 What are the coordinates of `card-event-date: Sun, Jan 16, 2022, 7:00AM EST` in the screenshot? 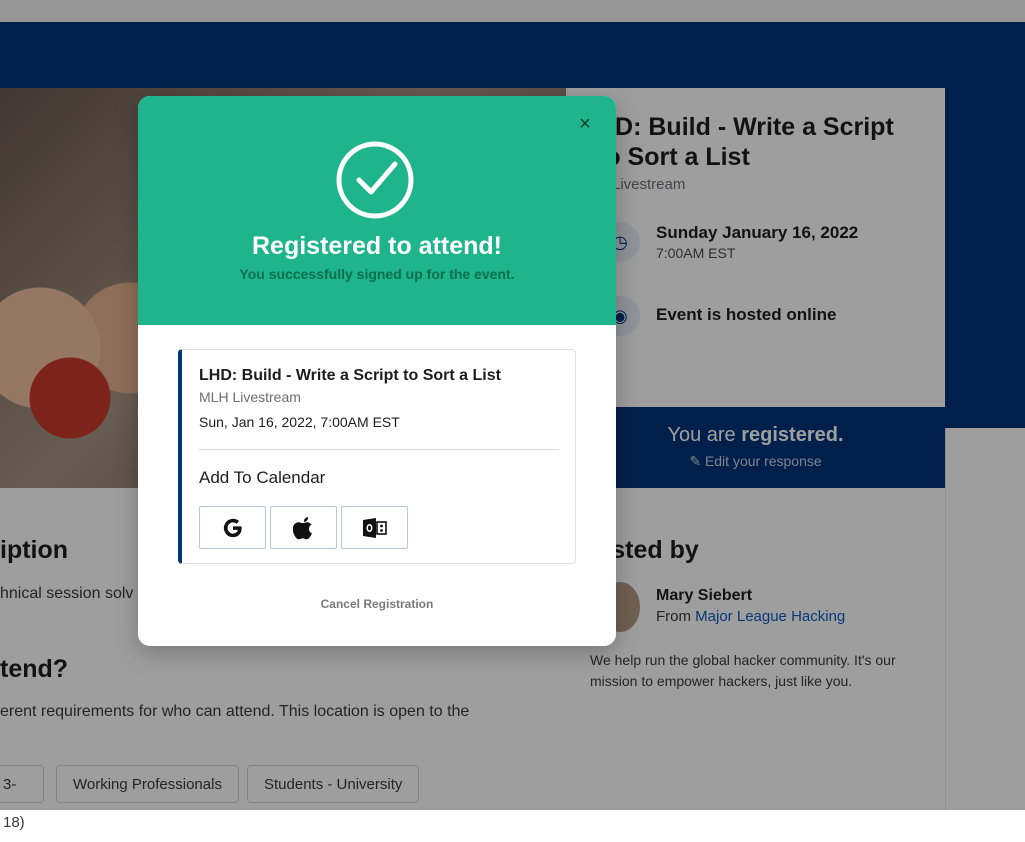 It's located at (299, 422).